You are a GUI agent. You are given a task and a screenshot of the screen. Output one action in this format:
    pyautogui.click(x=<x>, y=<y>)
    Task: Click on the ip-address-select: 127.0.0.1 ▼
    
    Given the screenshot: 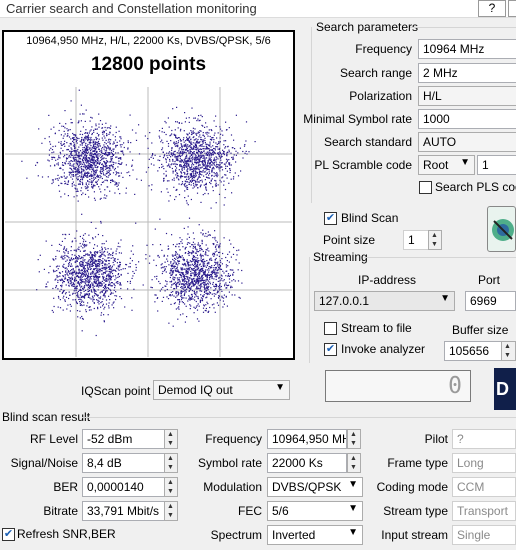 What is the action you would take?
    pyautogui.click(x=384, y=301)
    